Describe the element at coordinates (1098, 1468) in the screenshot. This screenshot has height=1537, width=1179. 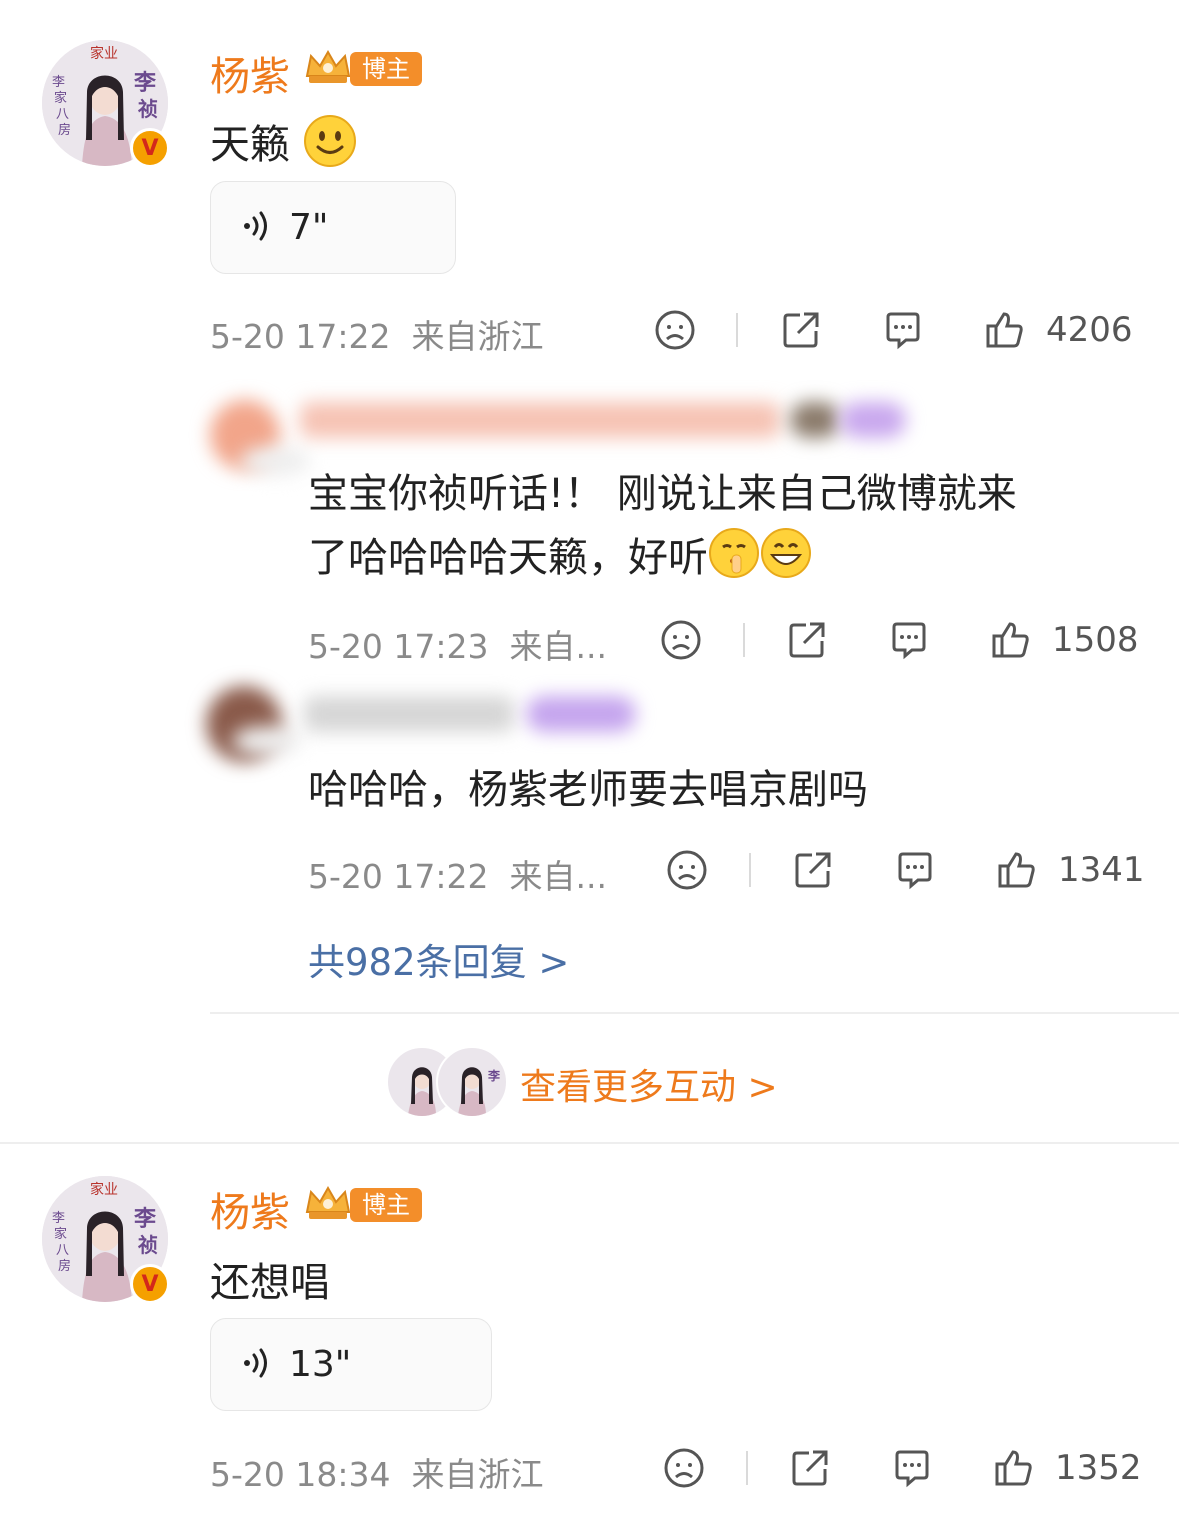
I see `like-count: 1352` at that location.